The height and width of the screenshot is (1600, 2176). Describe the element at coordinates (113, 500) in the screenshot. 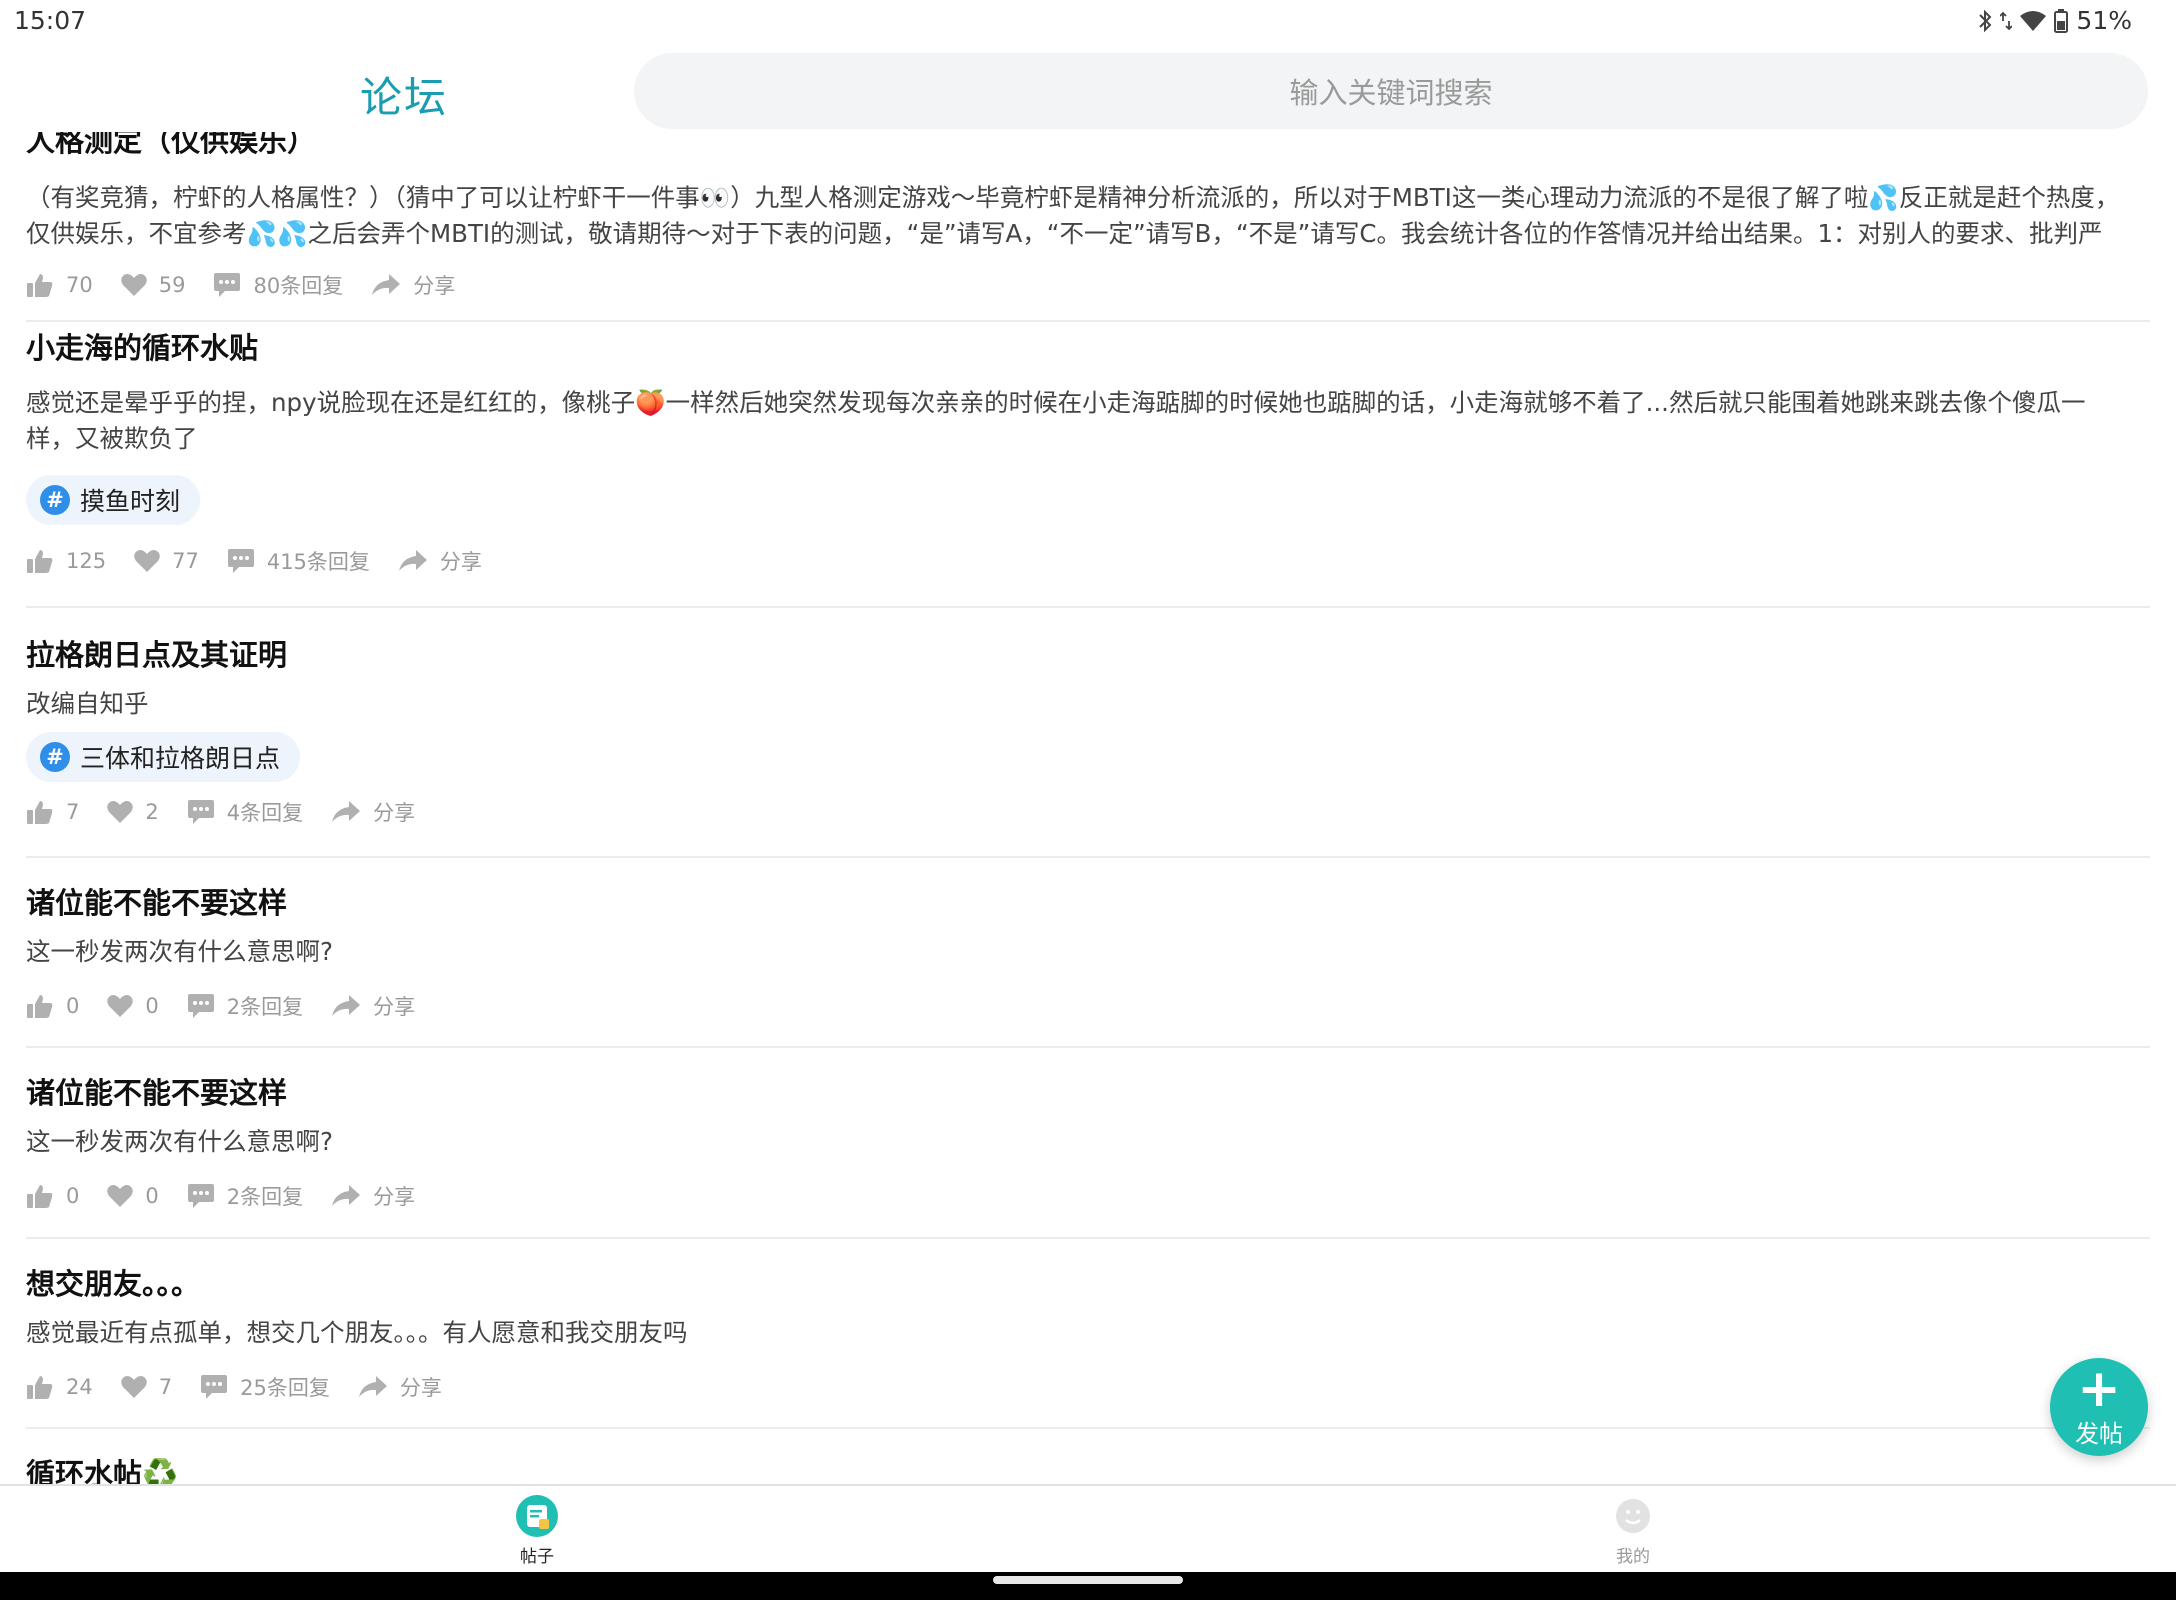

I see `topic-tag: # 摸鱼时刻` at that location.